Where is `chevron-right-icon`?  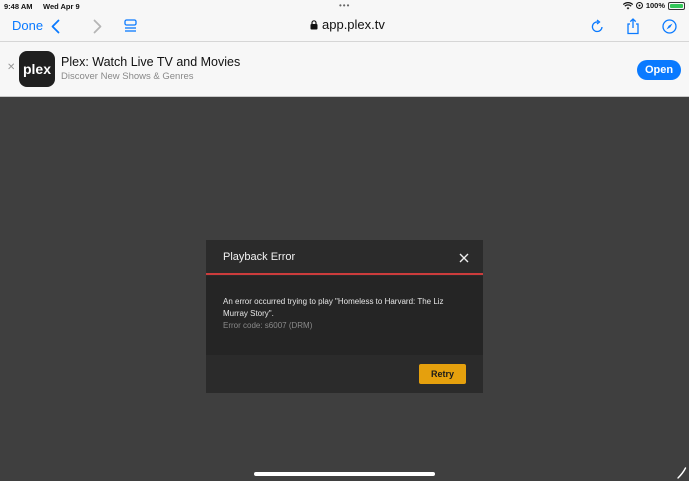 chevron-right-icon is located at coordinates (97, 26).